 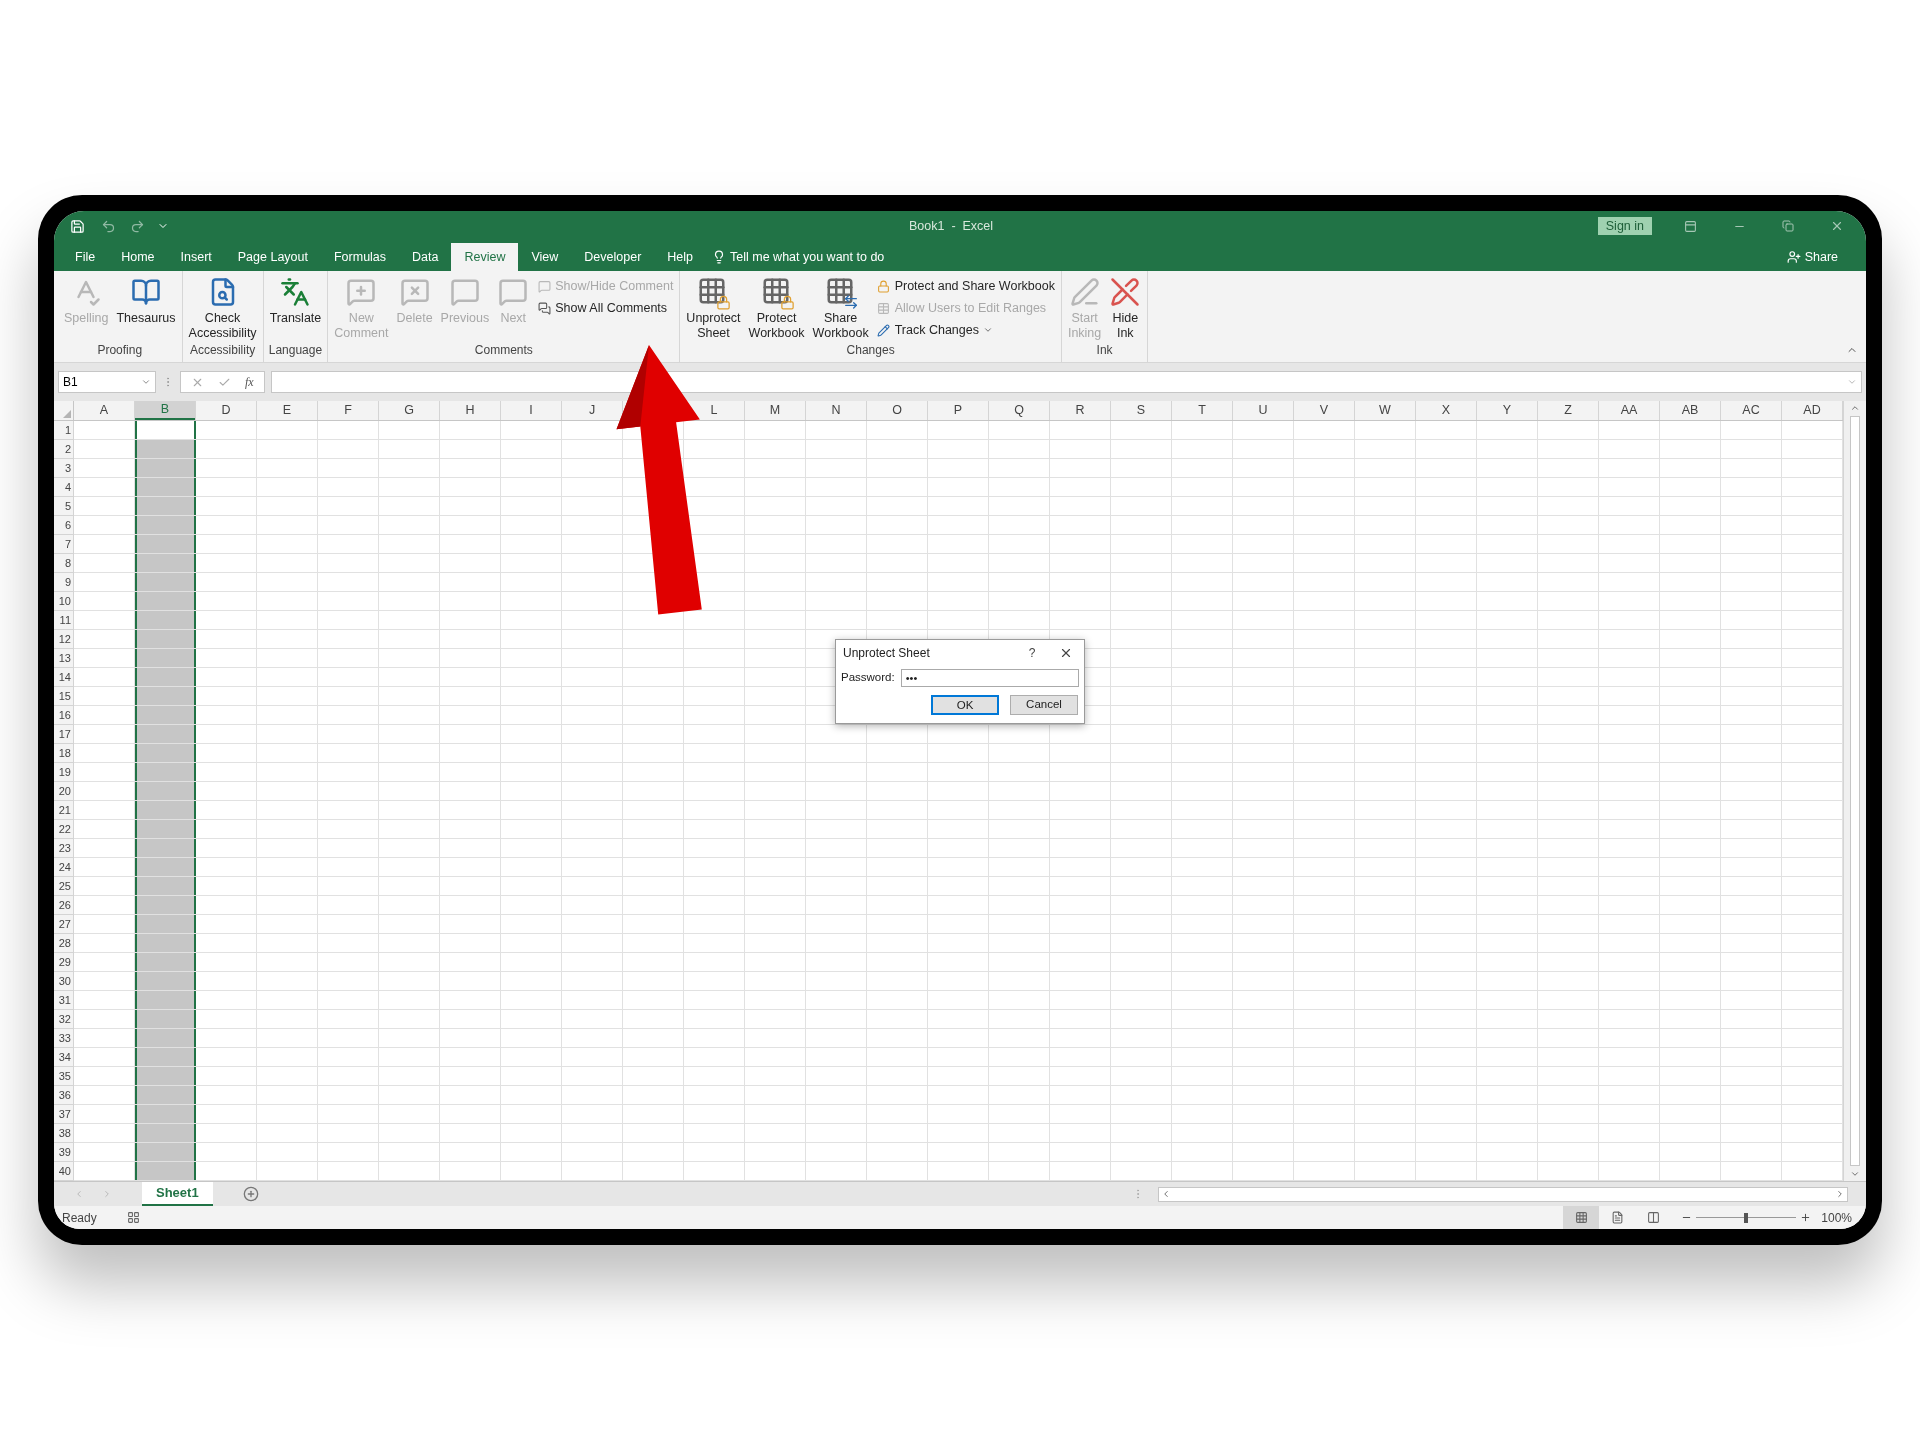 I want to click on row-number: 2, so click(x=64, y=449).